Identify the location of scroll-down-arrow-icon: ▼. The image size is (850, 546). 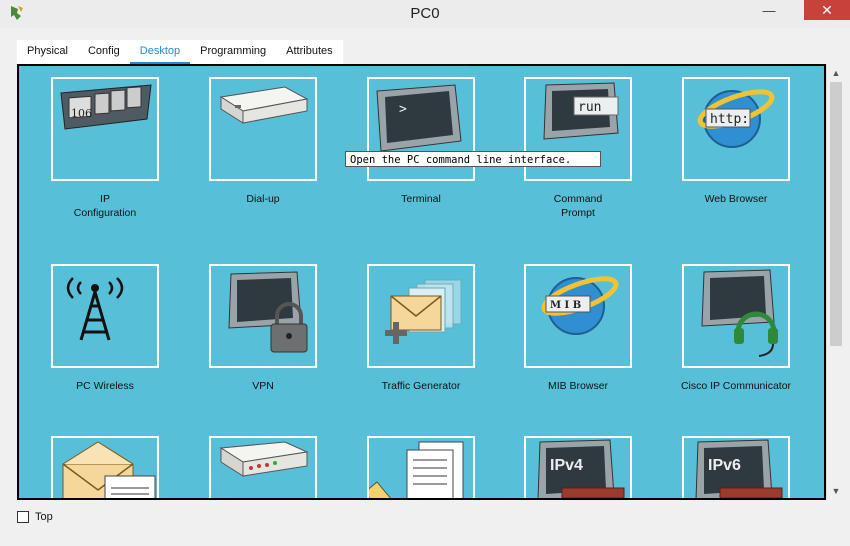
(836, 491).